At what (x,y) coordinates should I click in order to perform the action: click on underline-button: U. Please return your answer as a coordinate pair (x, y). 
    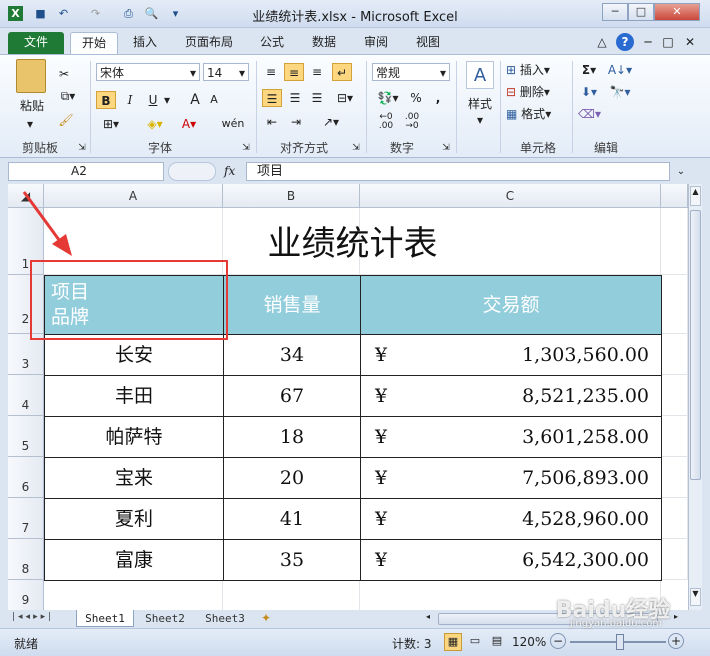
    Looking at the image, I should click on (153, 100).